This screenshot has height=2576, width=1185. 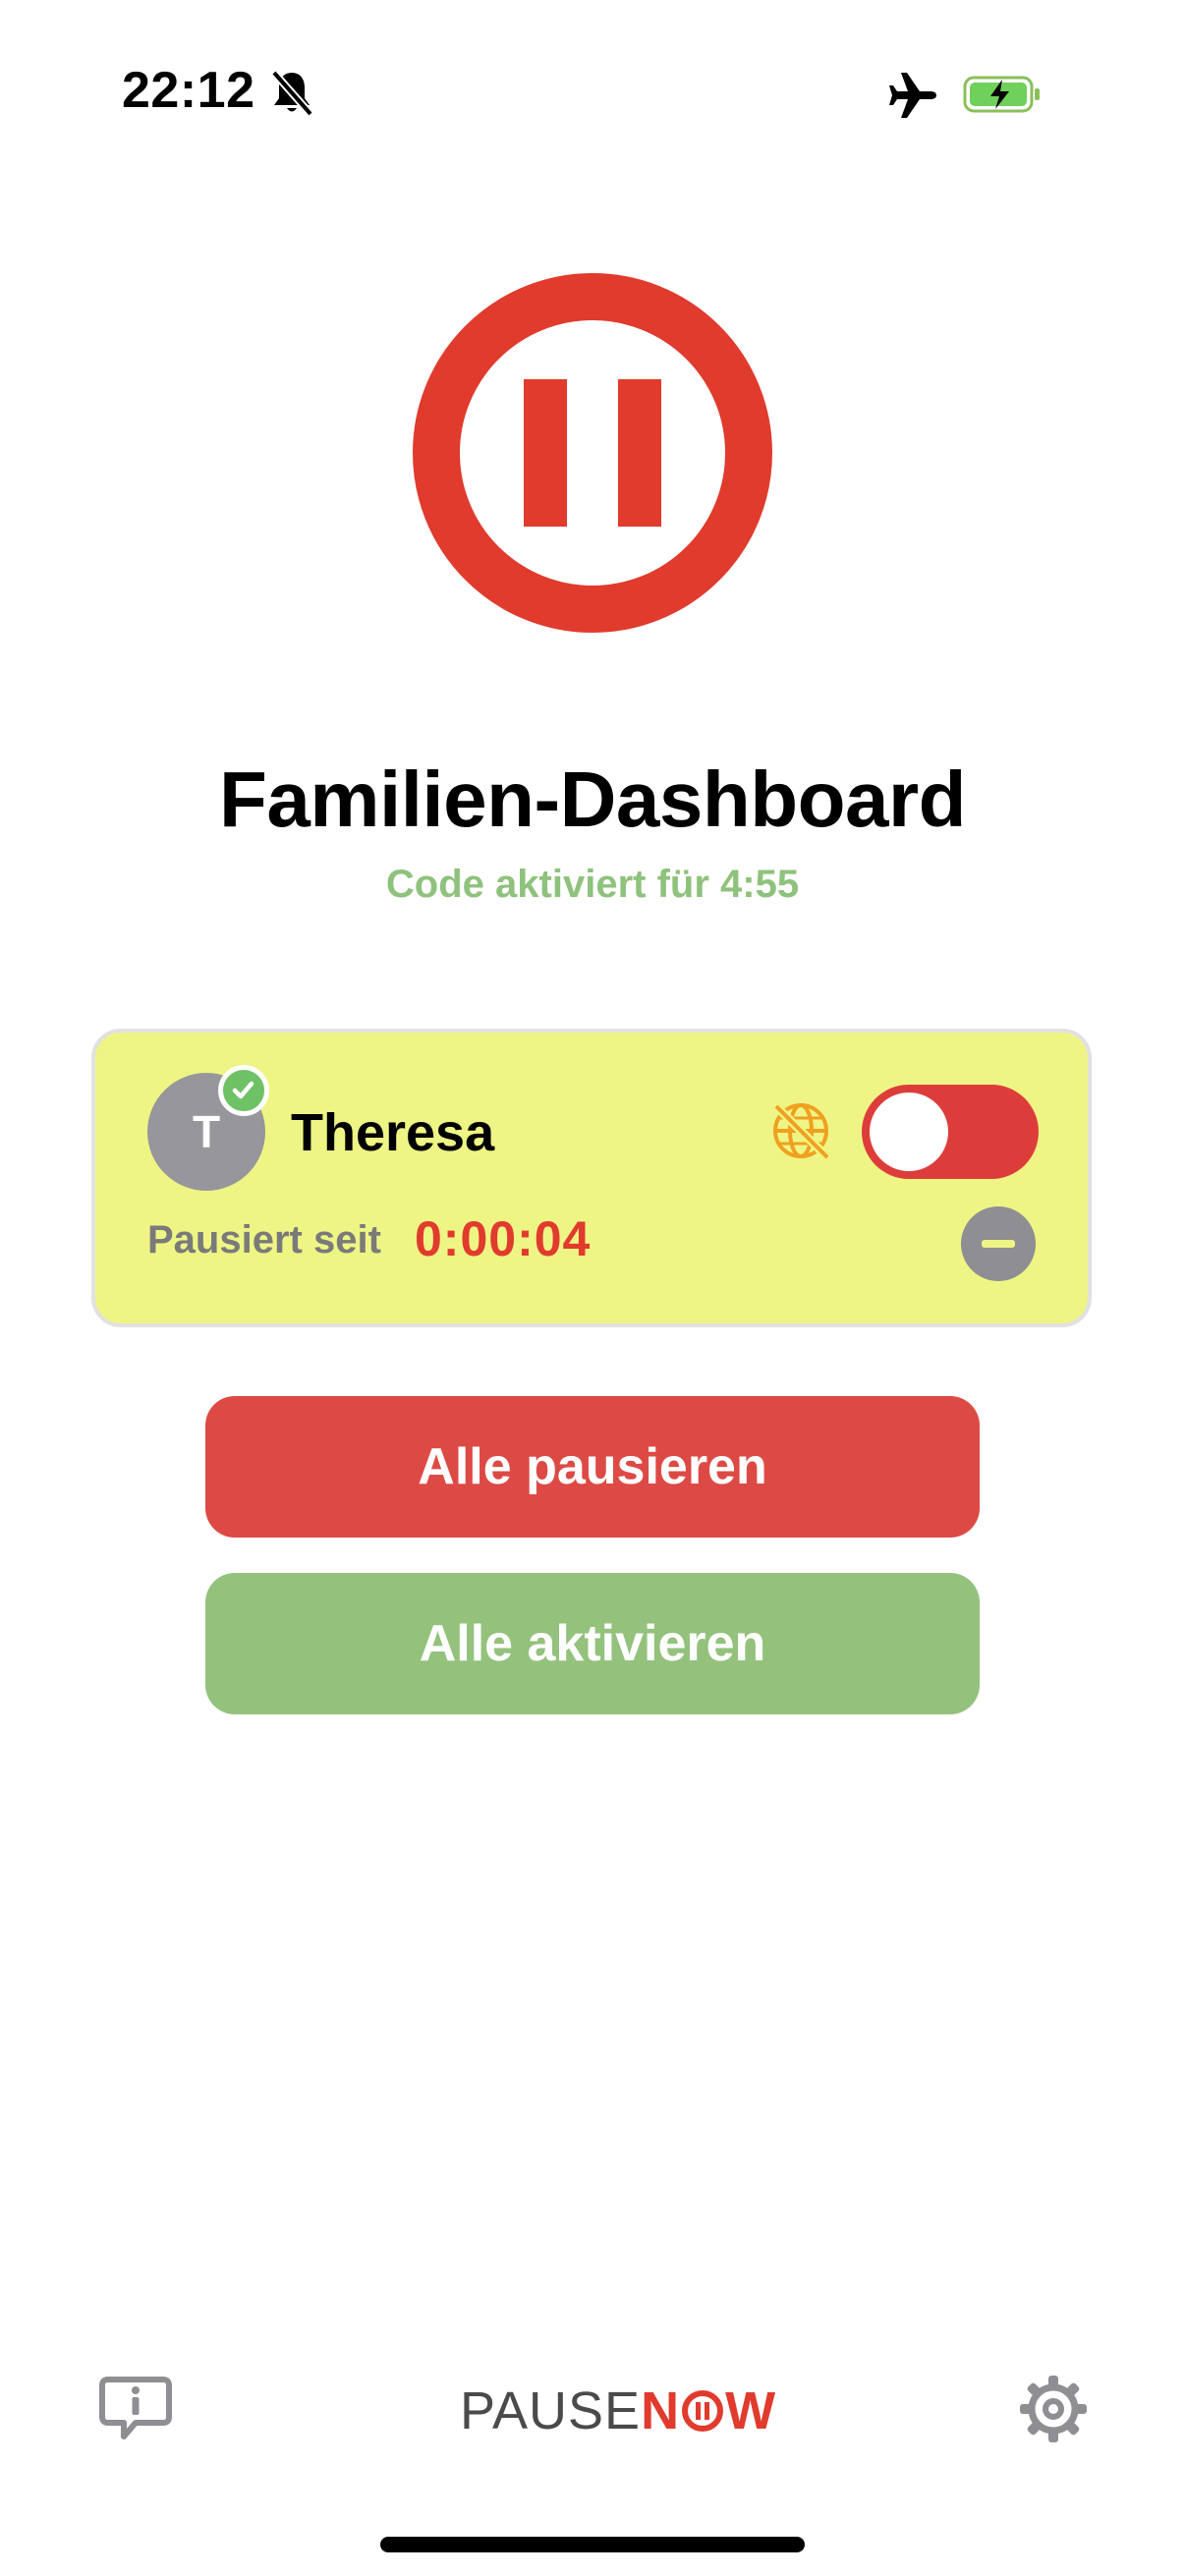 I want to click on minus-icon, so click(x=999, y=1244).